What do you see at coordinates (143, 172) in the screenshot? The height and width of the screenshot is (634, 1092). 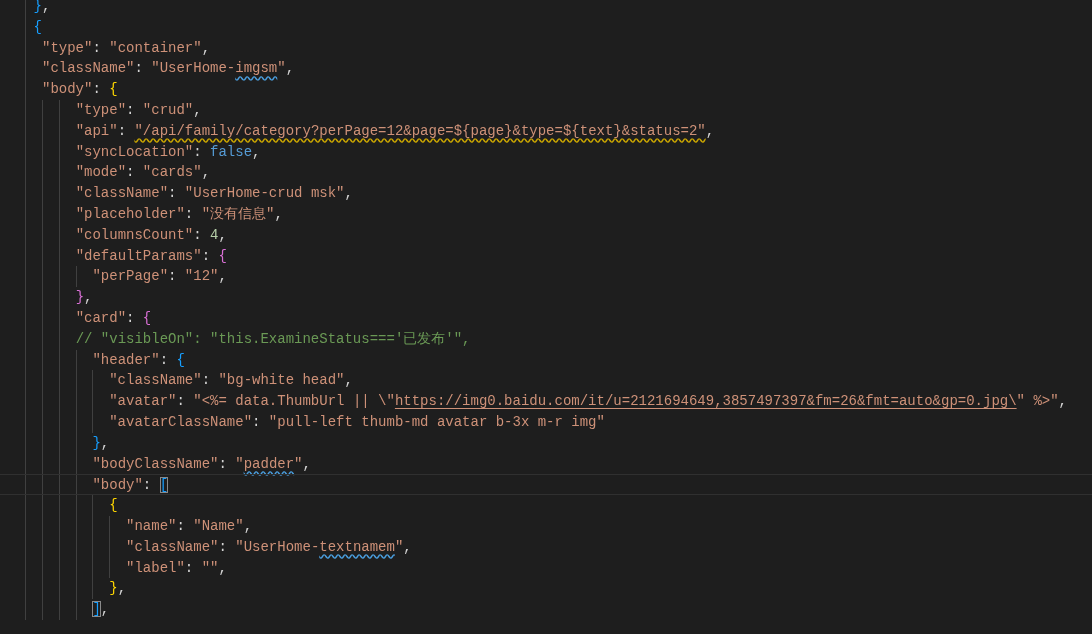 I see `code-line: "mode": "cards",` at bounding box center [143, 172].